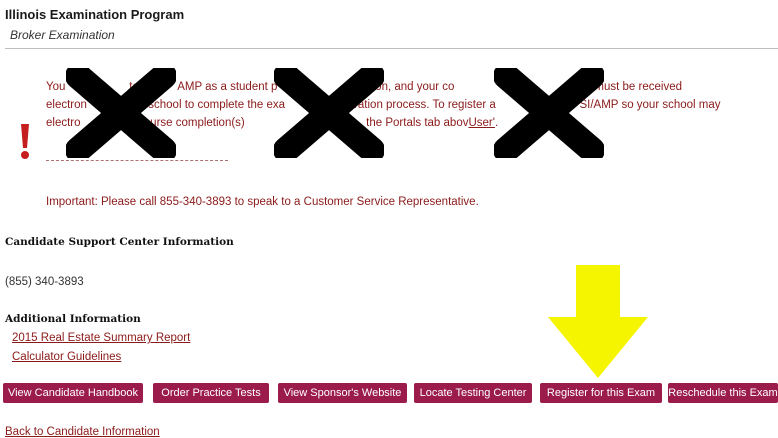 This screenshot has height=438, width=778. Describe the element at coordinates (723, 393) in the screenshot. I see `reschedule-exam-button: Reschedule this Exam` at that location.